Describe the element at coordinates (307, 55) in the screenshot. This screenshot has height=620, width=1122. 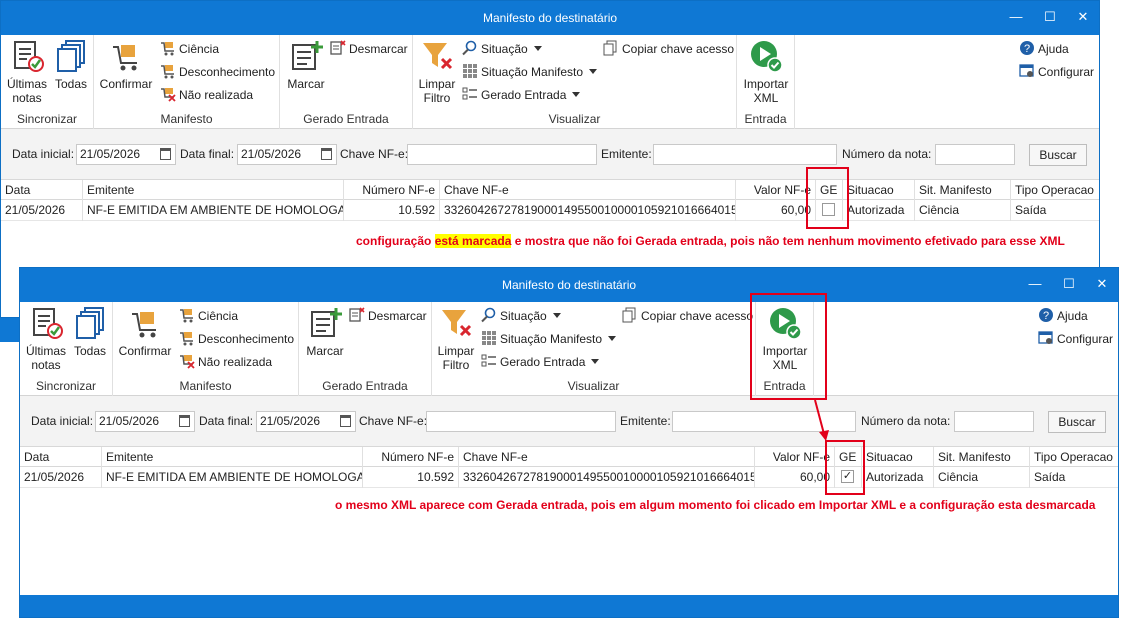
I see `list-add-icon` at that location.